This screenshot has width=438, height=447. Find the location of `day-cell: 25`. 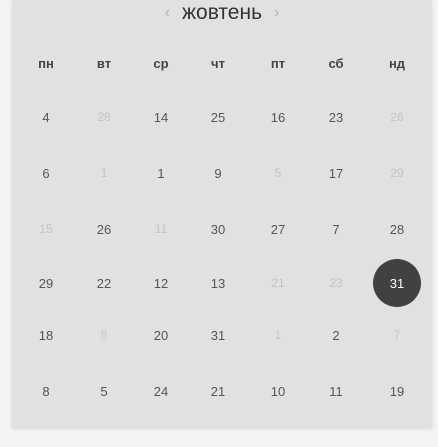

day-cell: 25 is located at coordinates (218, 117).